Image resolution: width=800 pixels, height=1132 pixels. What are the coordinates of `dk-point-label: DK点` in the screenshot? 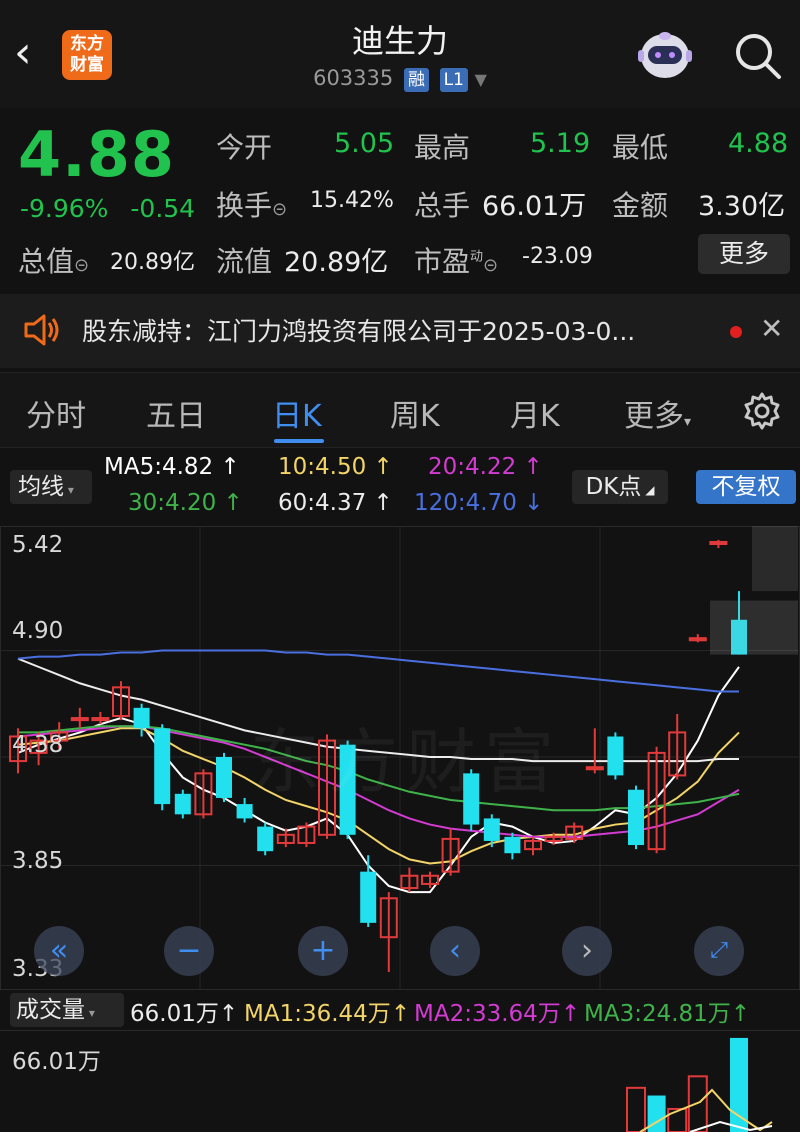 It's located at (613, 487).